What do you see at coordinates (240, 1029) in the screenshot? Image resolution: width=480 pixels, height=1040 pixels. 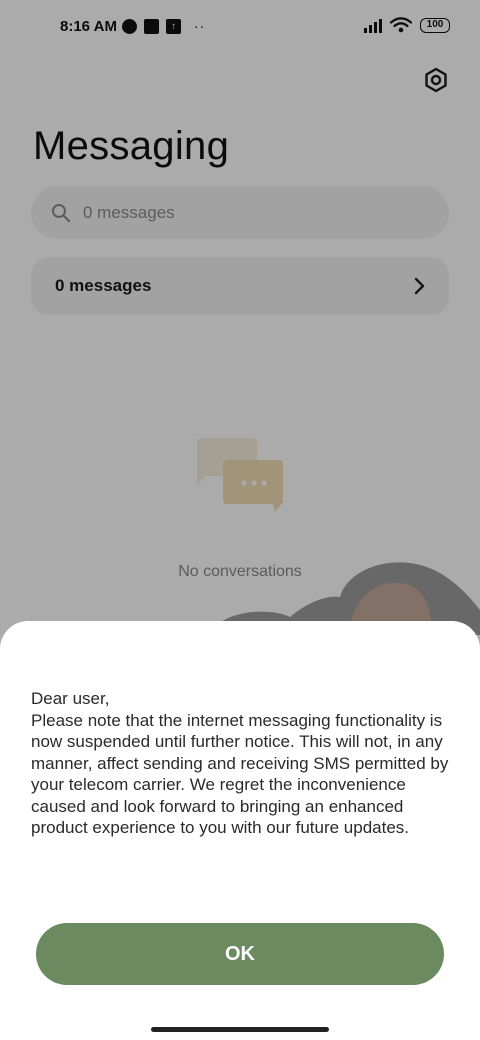 I see `home-indicator` at bounding box center [240, 1029].